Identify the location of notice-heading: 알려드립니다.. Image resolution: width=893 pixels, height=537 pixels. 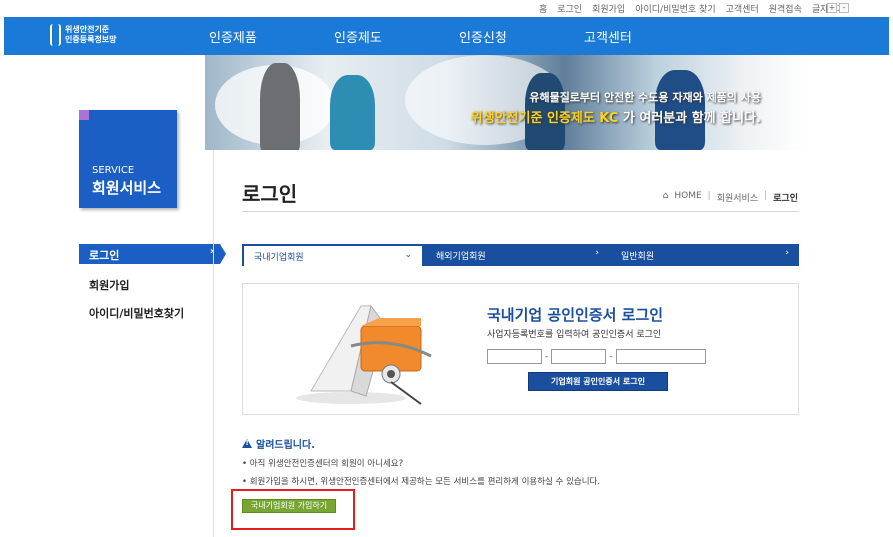
(278, 443).